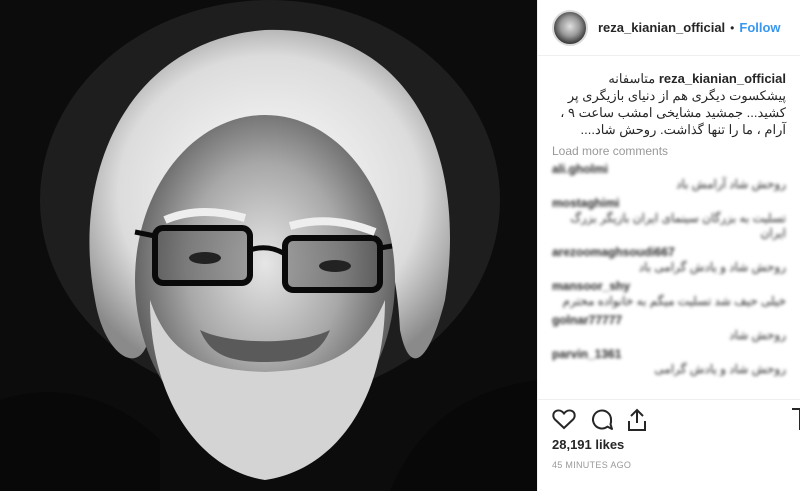 This screenshot has width=800, height=491. What do you see at coordinates (759, 27) in the screenshot?
I see `follow-button: Follow` at bounding box center [759, 27].